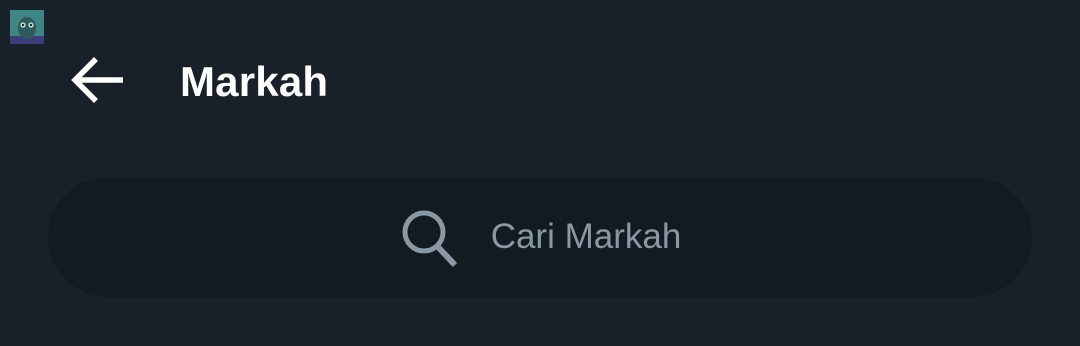 The width and height of the screenshot is (1080, 346). I want to click on page-title: Markah, so click(254, 81).